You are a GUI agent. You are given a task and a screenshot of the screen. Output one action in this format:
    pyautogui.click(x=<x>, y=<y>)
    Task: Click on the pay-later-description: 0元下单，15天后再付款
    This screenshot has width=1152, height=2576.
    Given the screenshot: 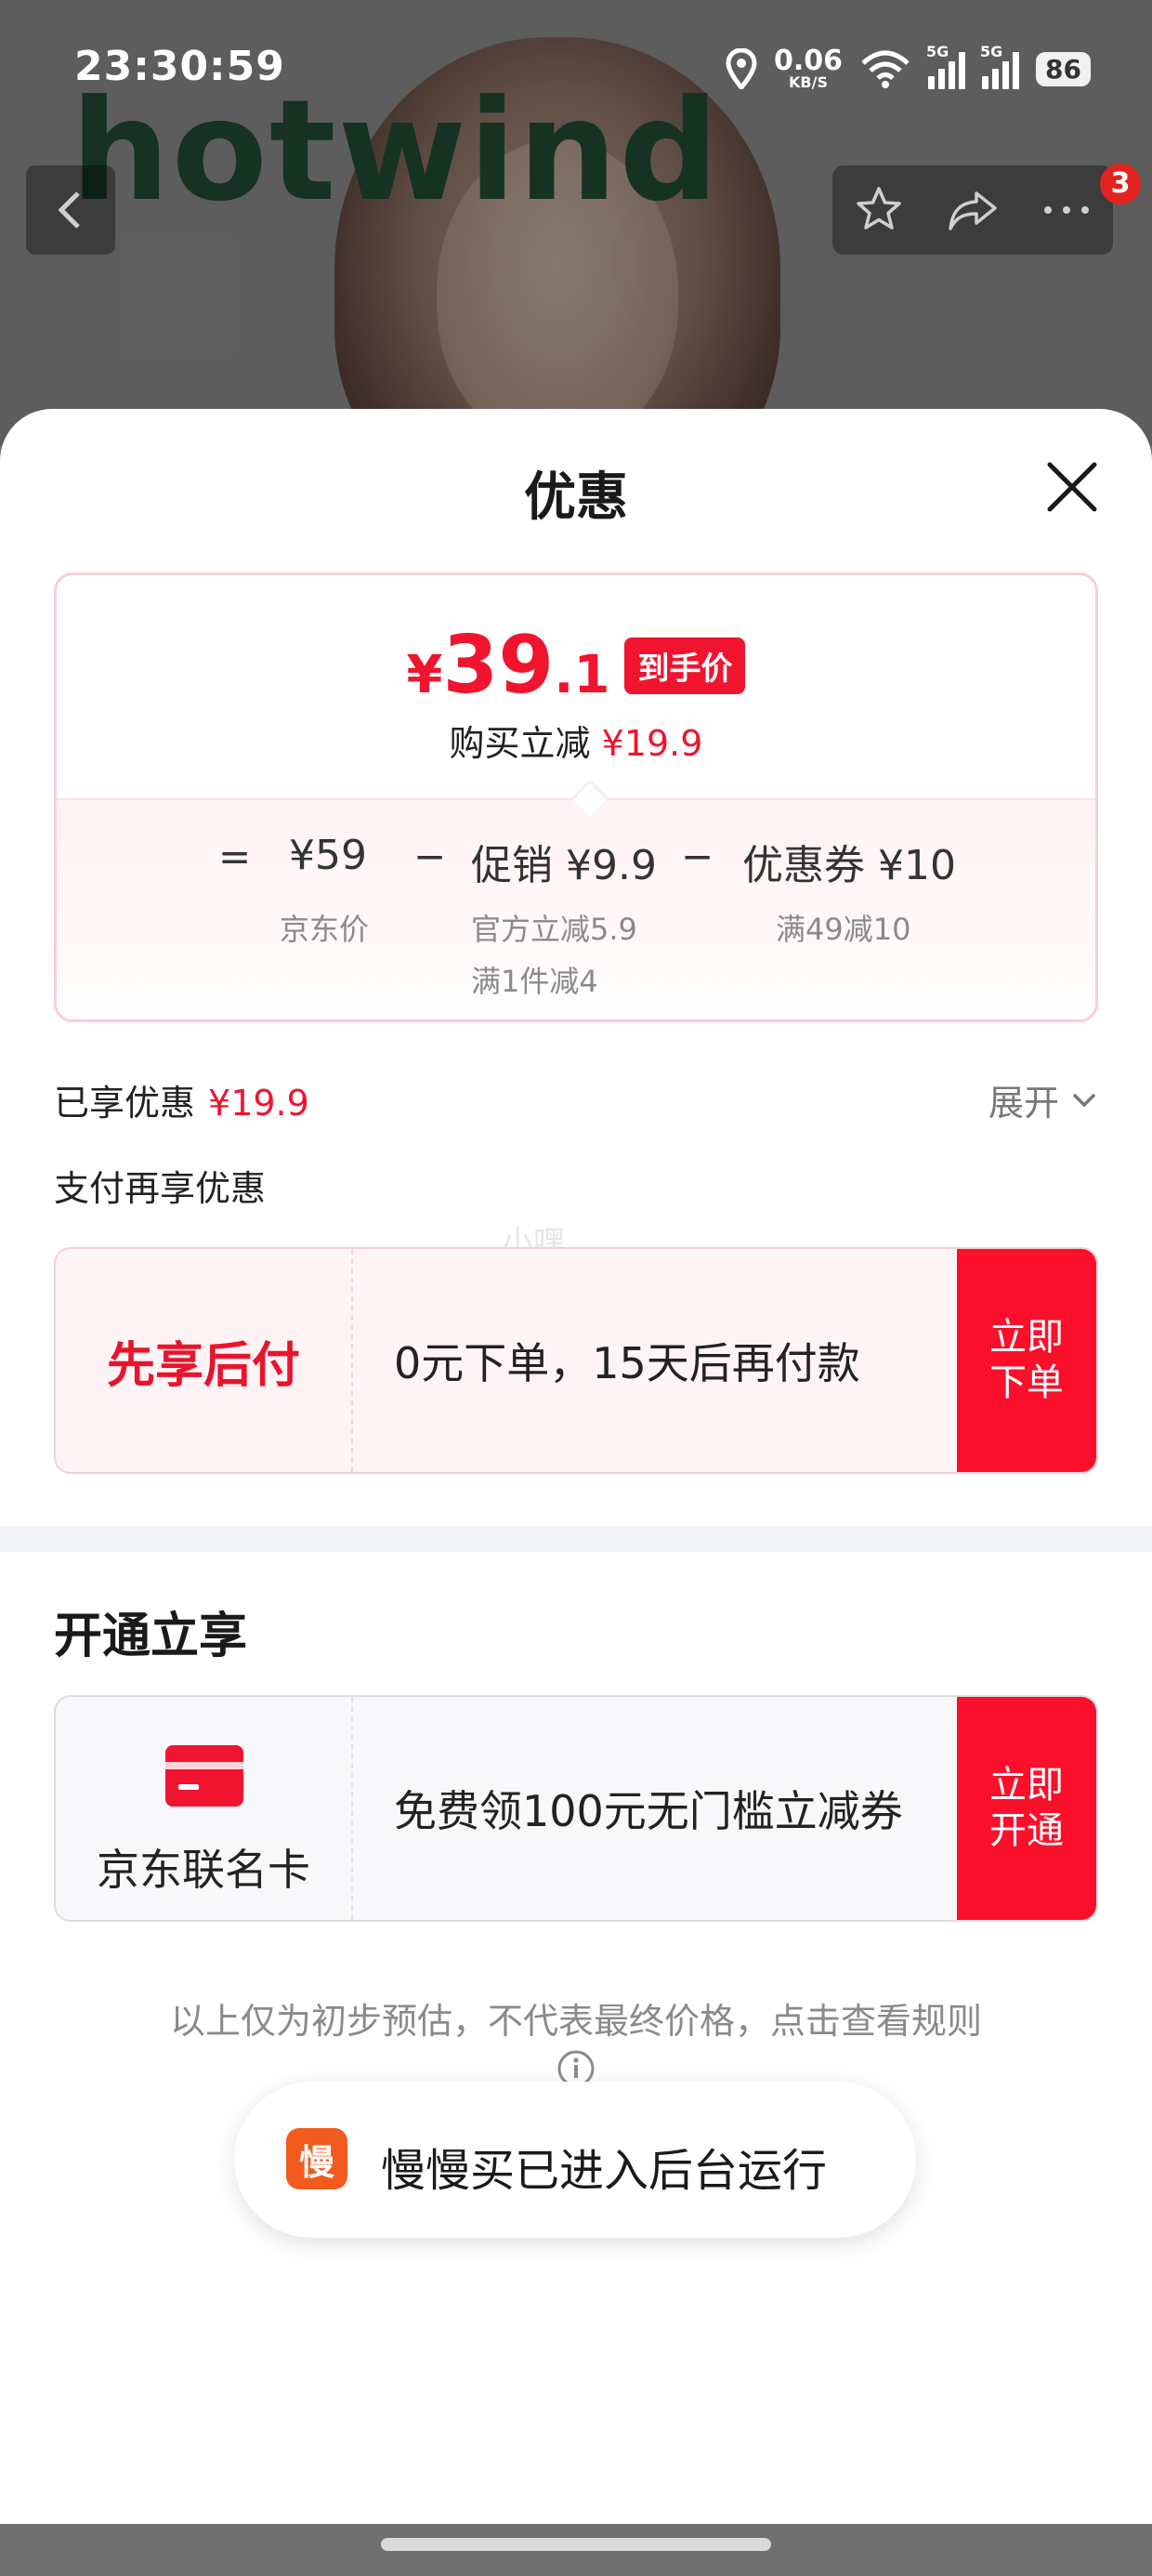 What is the action you would take?
    pyautogui.click(x=627, y=1363)
    